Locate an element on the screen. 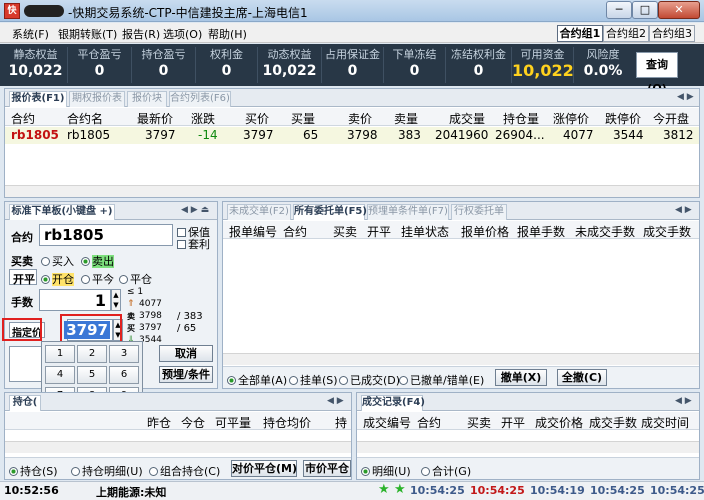 The image size is (704, 500). col-header: 卖量 is located at coordinates (406, 118).